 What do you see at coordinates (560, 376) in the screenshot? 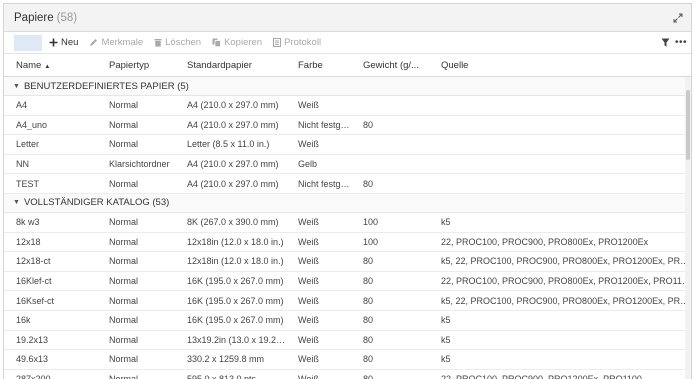
I see `cell-source: 22, PROC100, PROC900, PRO1200Ex, PRO1100` at bounding box center [560, 376].